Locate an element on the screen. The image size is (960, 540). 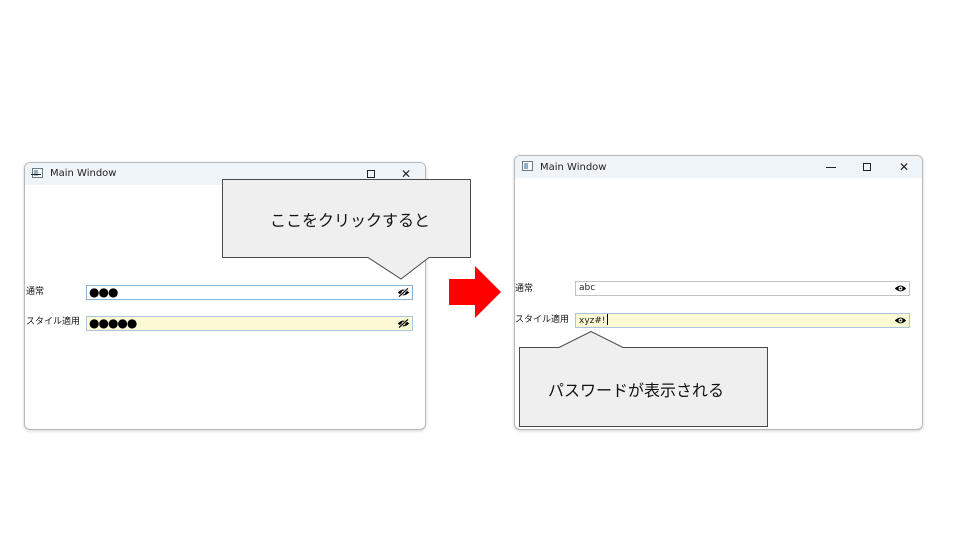
text-caret is located at coordinates (607, 319).